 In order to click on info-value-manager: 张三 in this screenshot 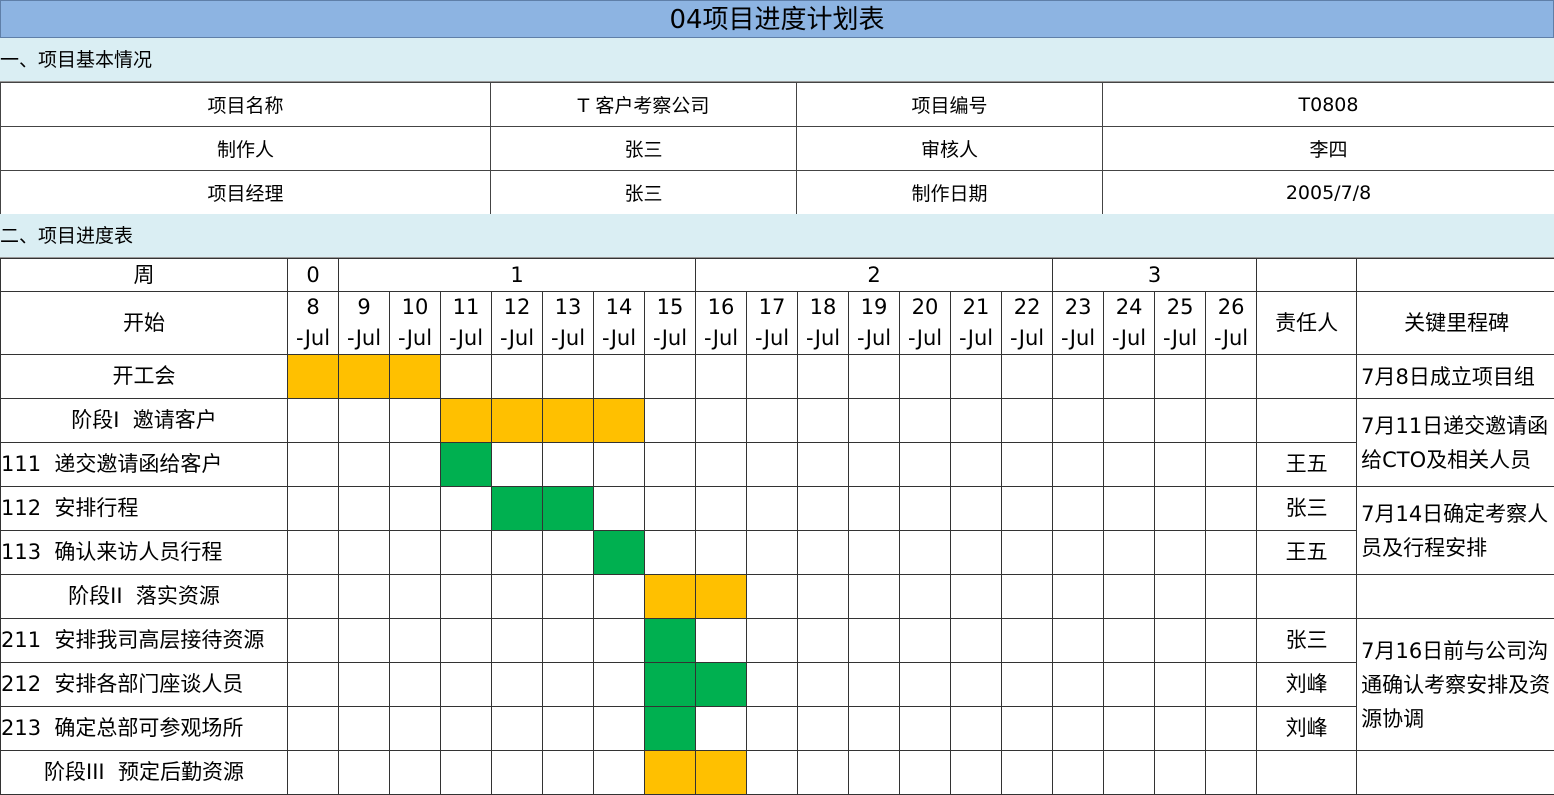, I will do `click(644, 193)`.